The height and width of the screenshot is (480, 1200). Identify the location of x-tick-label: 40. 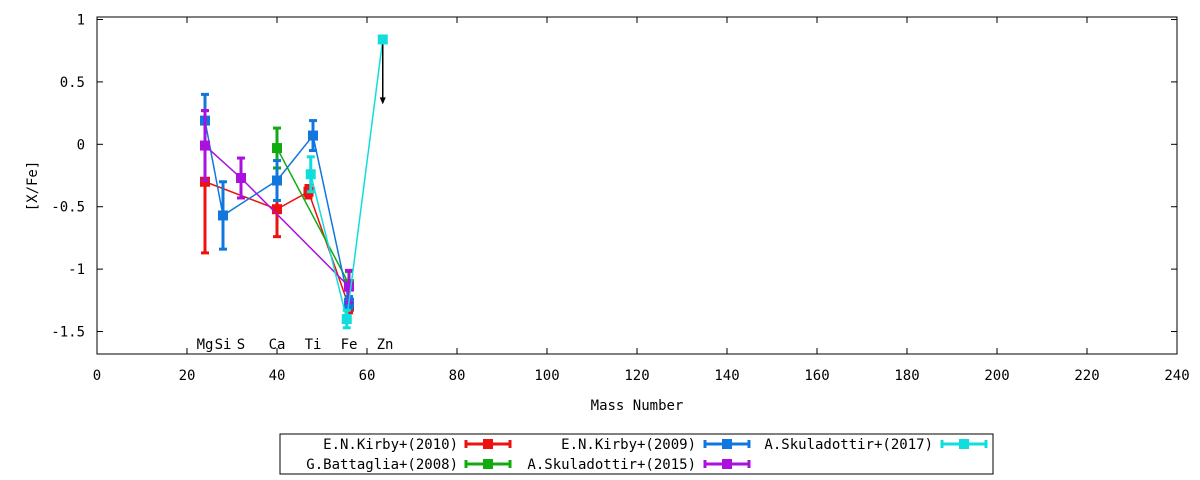
(277, 376).